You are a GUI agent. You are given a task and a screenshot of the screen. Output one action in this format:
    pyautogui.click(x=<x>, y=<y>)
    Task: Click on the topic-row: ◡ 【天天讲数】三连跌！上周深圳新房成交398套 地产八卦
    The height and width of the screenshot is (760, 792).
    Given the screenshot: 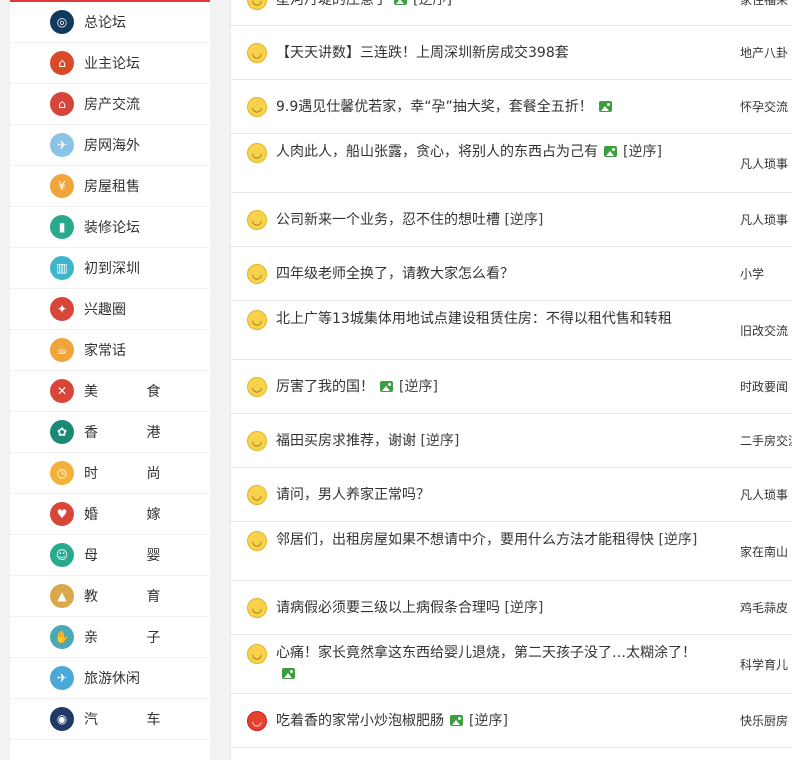 What is the action you would take?
    pyautogui.click(x=511, y=53)
    